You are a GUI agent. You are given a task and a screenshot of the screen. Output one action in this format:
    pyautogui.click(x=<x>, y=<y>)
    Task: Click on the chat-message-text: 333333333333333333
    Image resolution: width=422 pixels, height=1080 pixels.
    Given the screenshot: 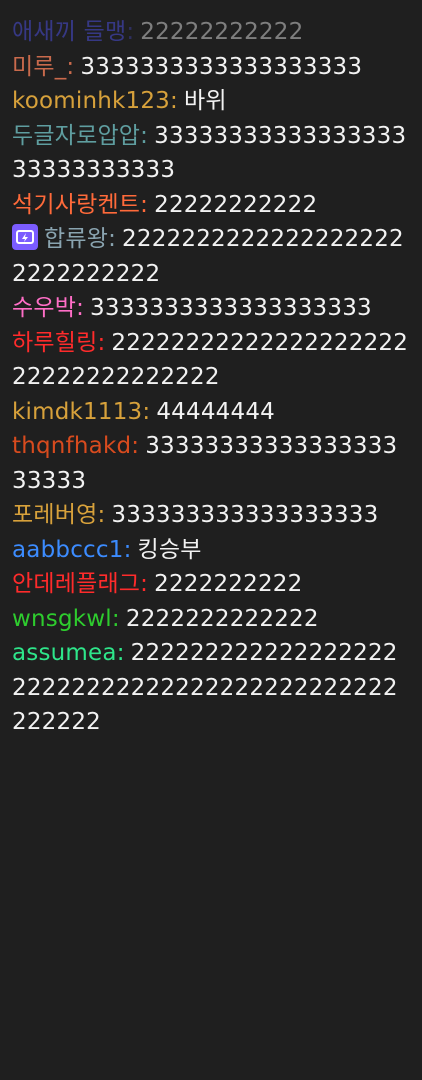 What is the action you would take?
    pyautogui.click(x=245, y=515)
    